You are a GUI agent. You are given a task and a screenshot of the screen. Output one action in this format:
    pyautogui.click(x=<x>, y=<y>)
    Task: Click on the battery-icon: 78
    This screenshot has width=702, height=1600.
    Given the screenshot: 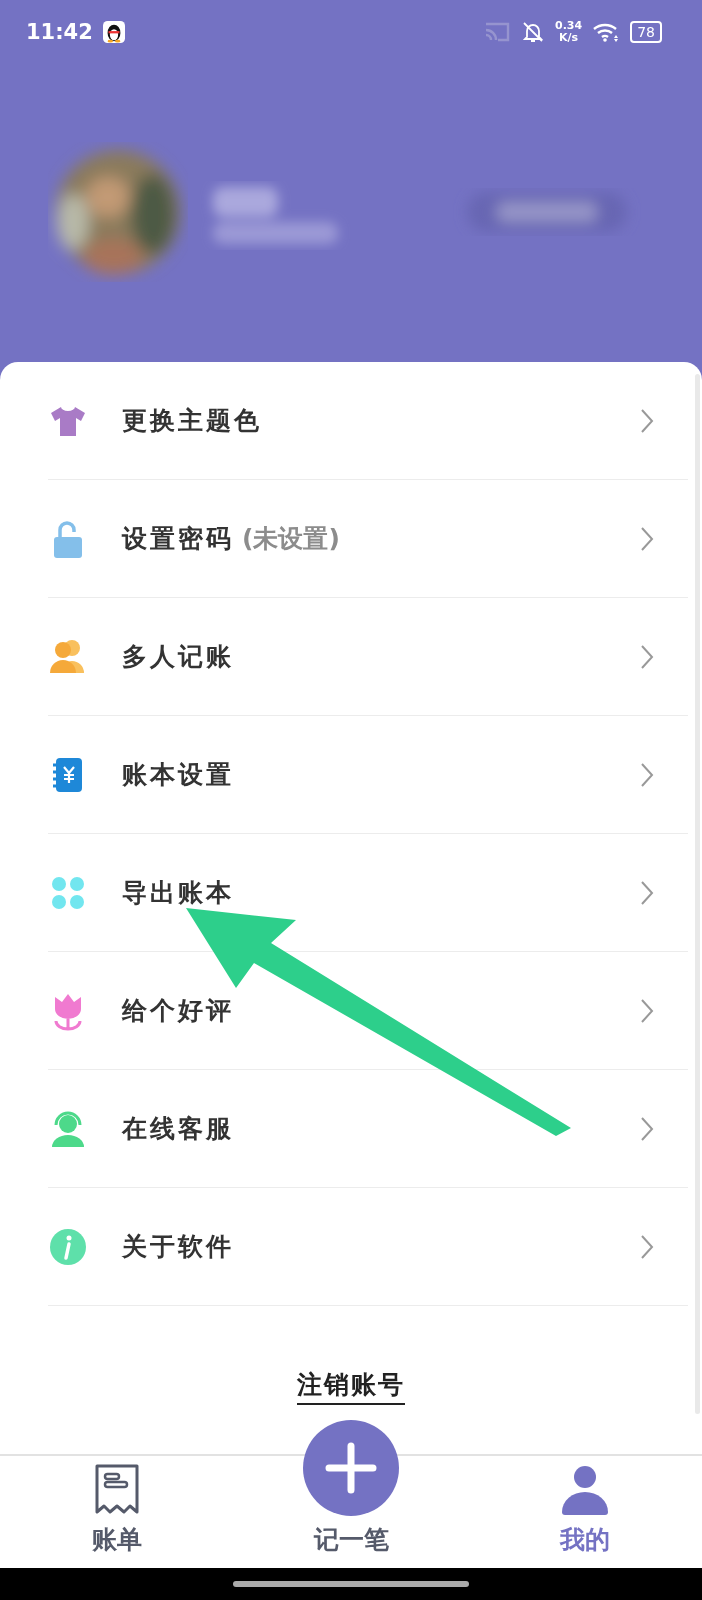 What is the action you would take?
    pyautogui.click(x=646, y=32)
    